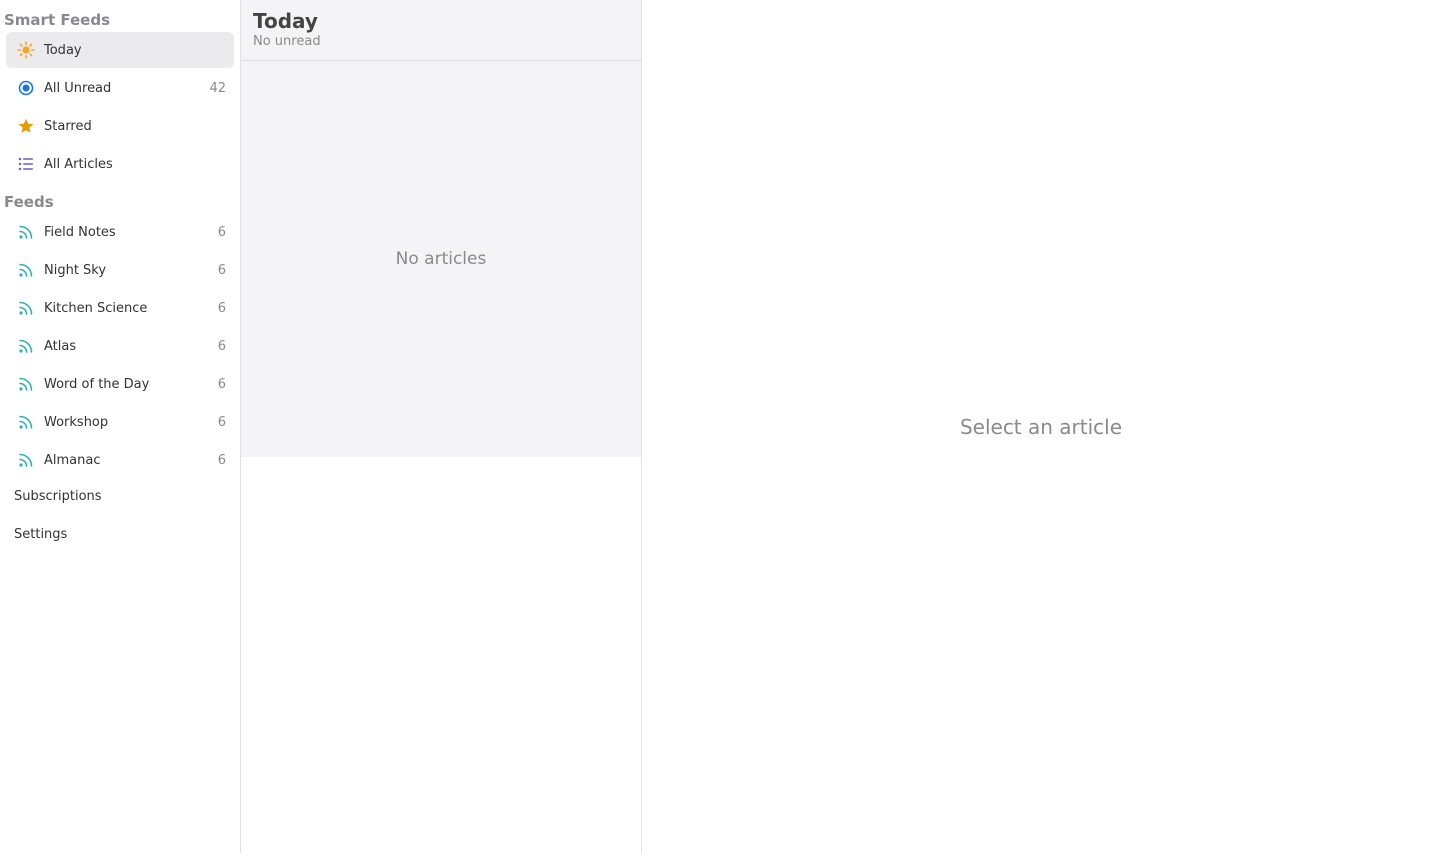 The image size is (1440, 853). What do you see at coordinates (120, 88) in the screenshot?
I see `sidebar-item-all-unread: All Unread 42` at bounding box center [120, 88].